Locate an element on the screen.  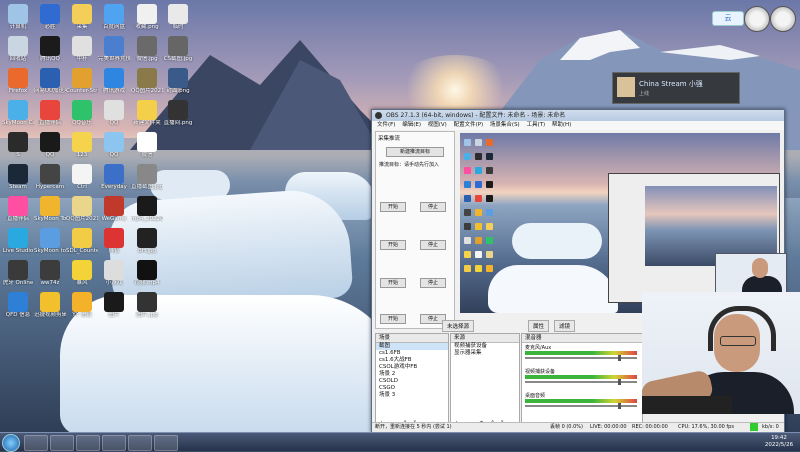
properties-button: 属性 is located at coordinates (539, 326).